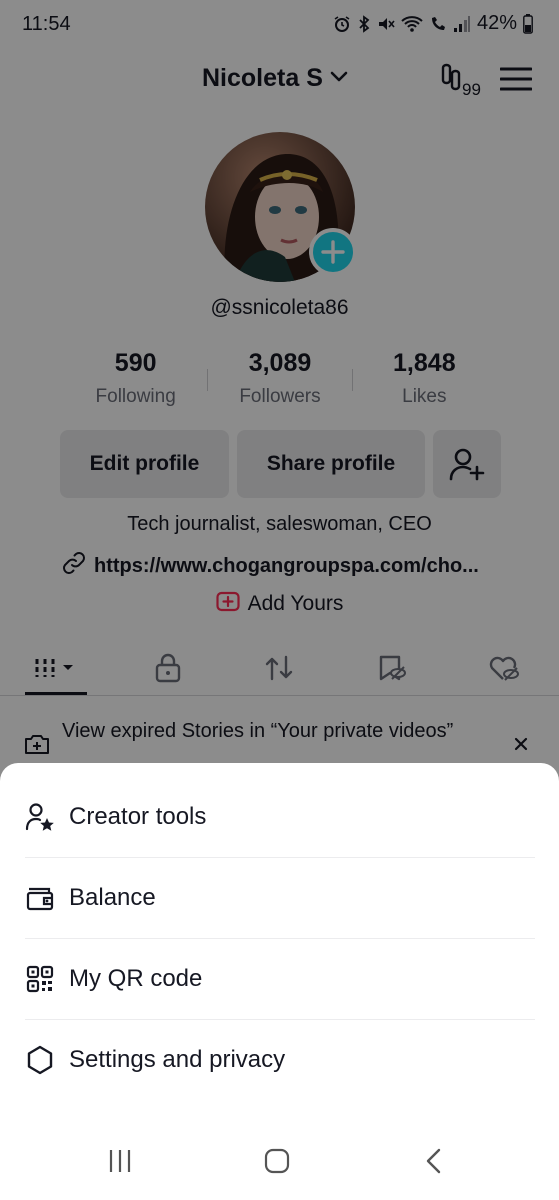  What do you see at coordinates (121, 1163) in the screenshot?
I see `recents-icon` at bounding box center [121, 1163].